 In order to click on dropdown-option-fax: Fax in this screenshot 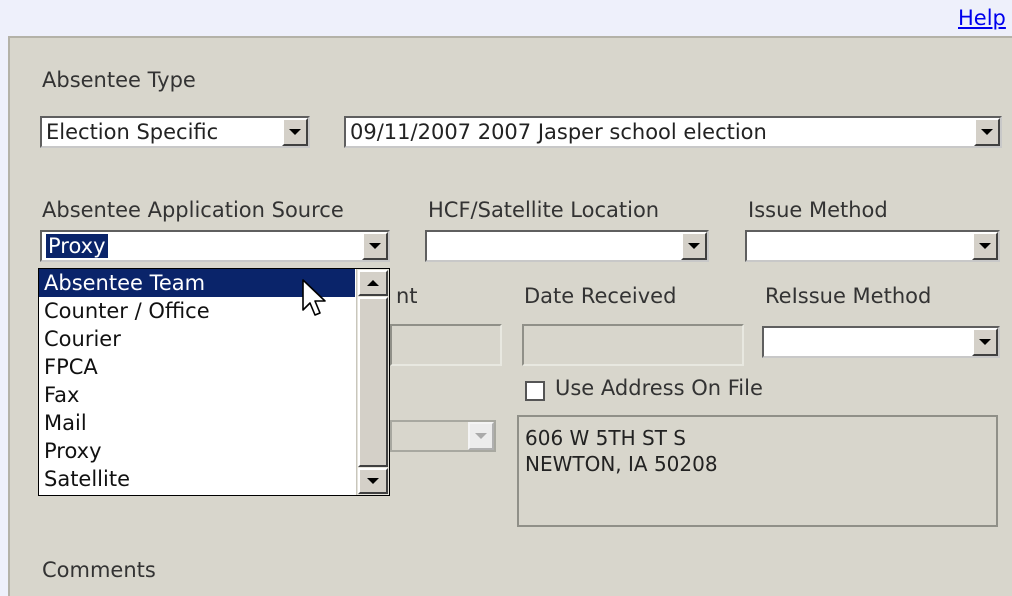, I will do `click(197, 395)`.